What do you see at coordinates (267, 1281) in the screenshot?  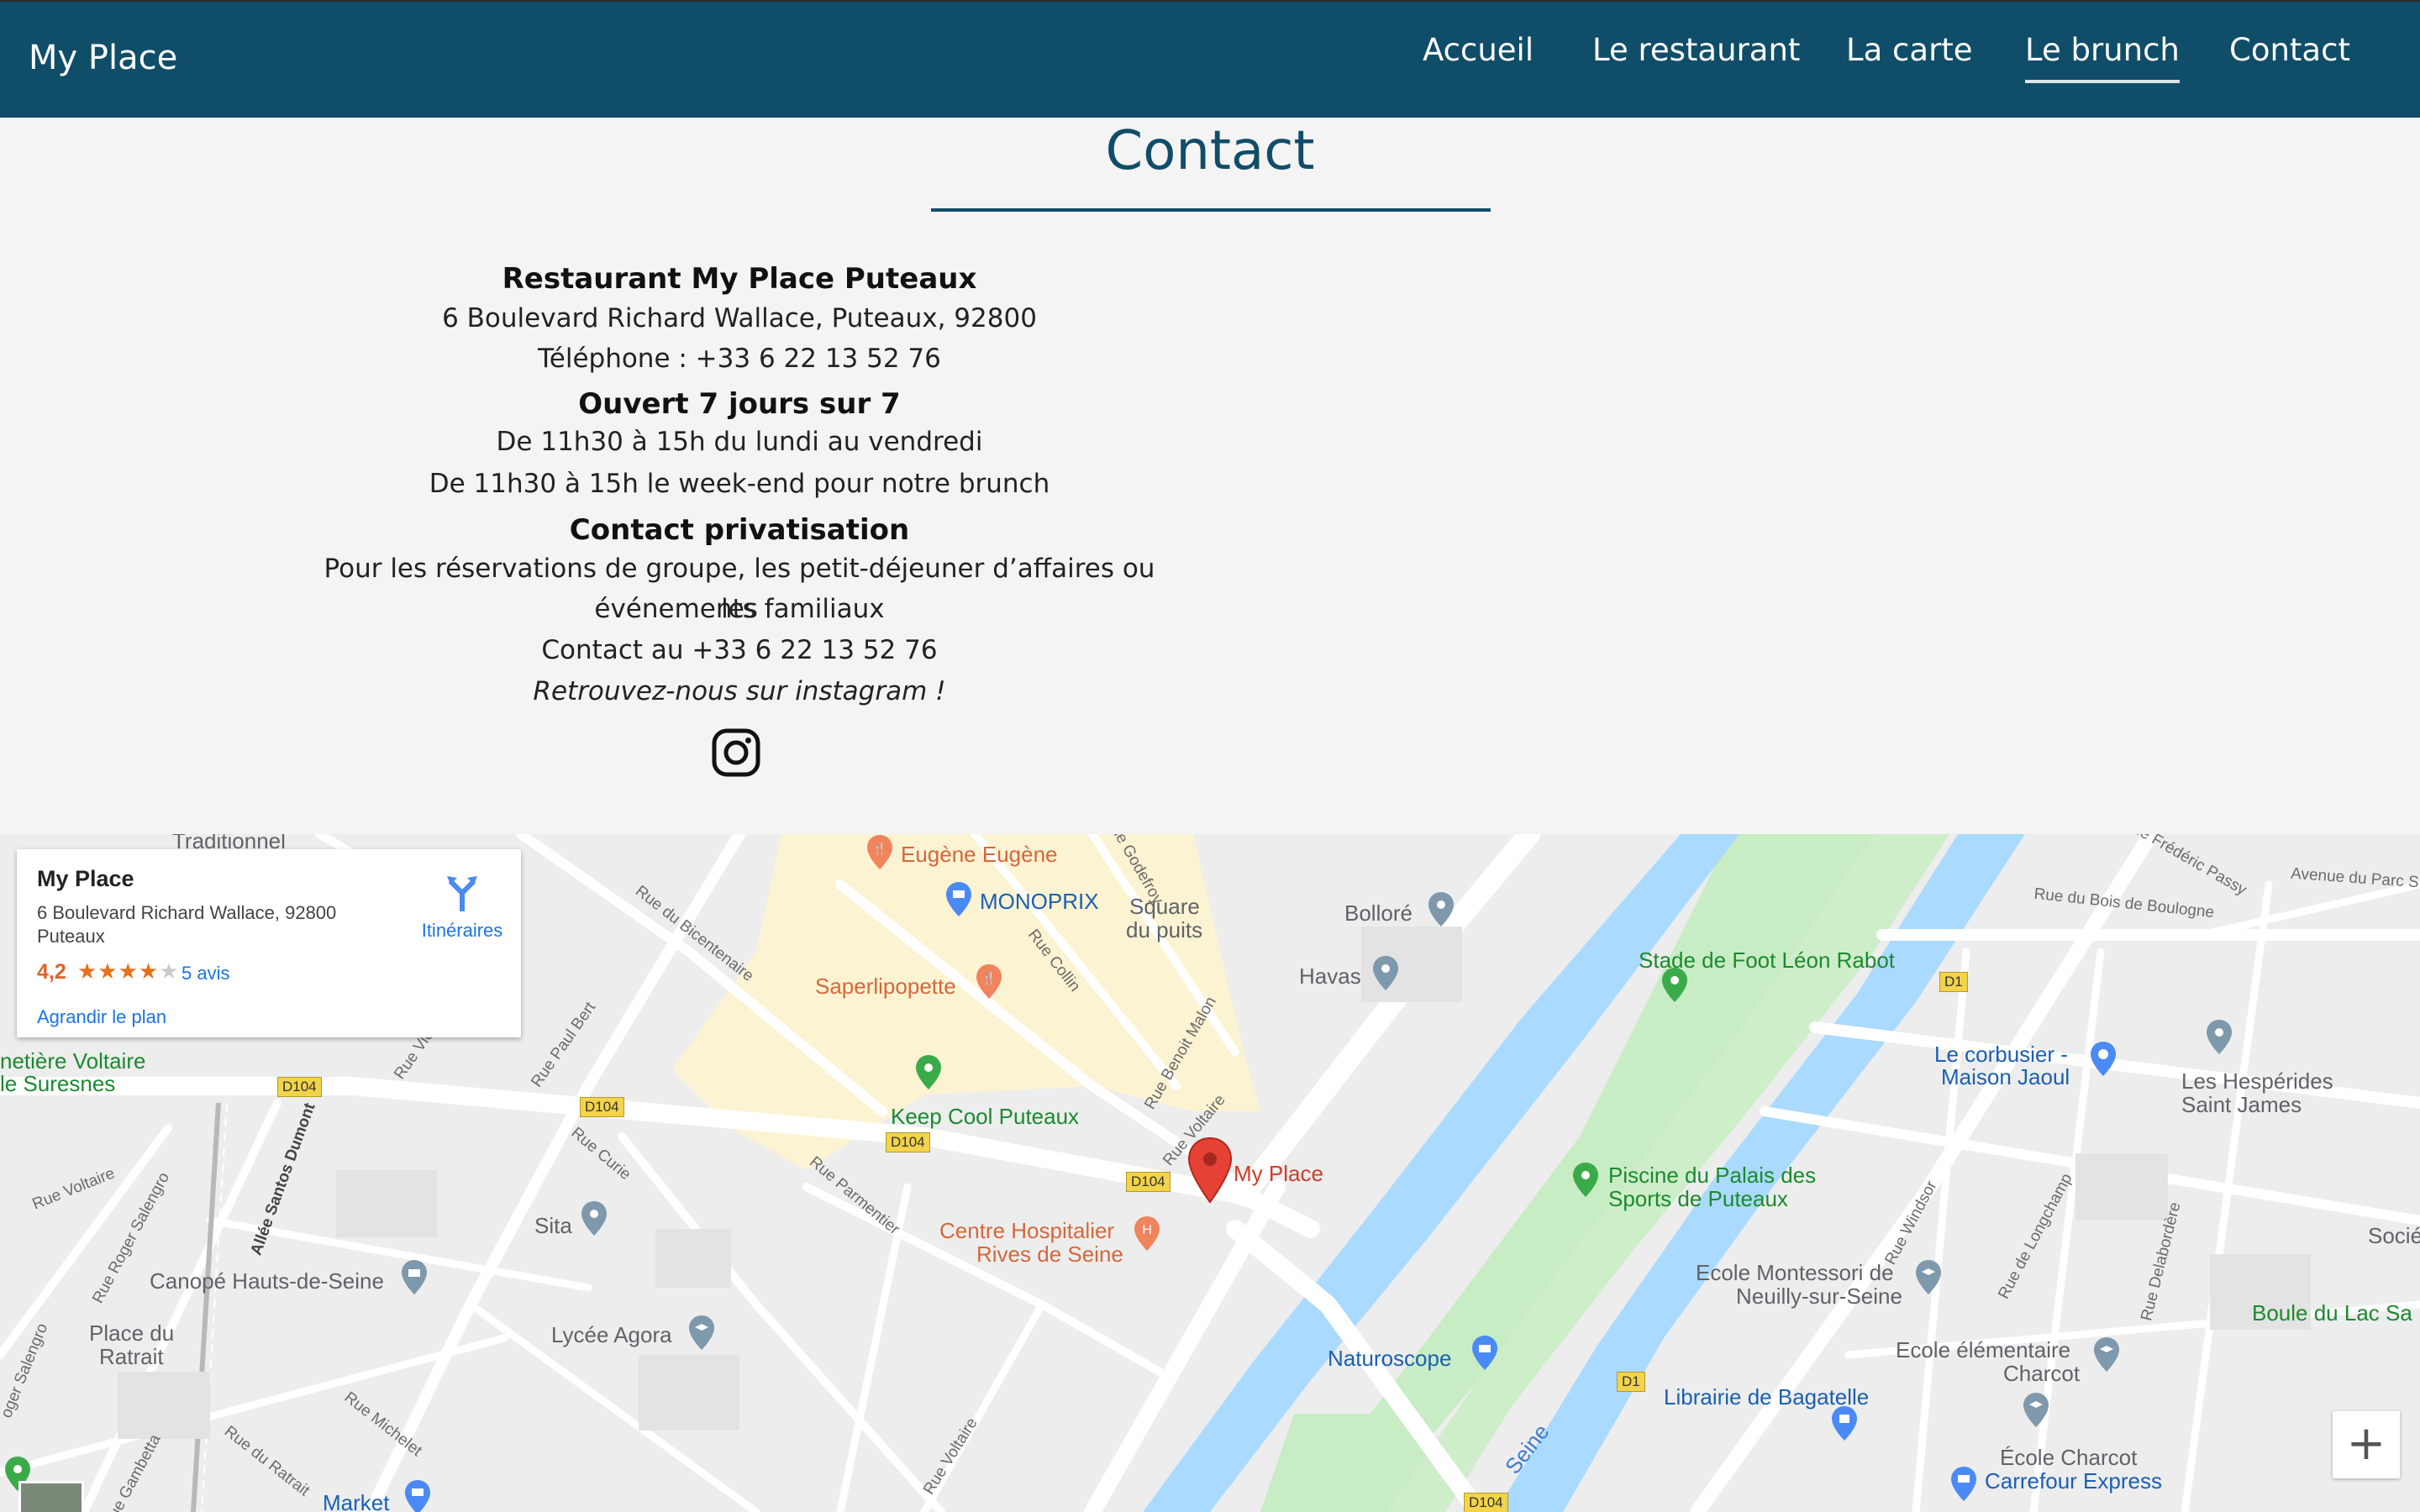 I see `map-poi-canope: Canopé Hauts-de-Seine` at bounding box center [267, 1281].